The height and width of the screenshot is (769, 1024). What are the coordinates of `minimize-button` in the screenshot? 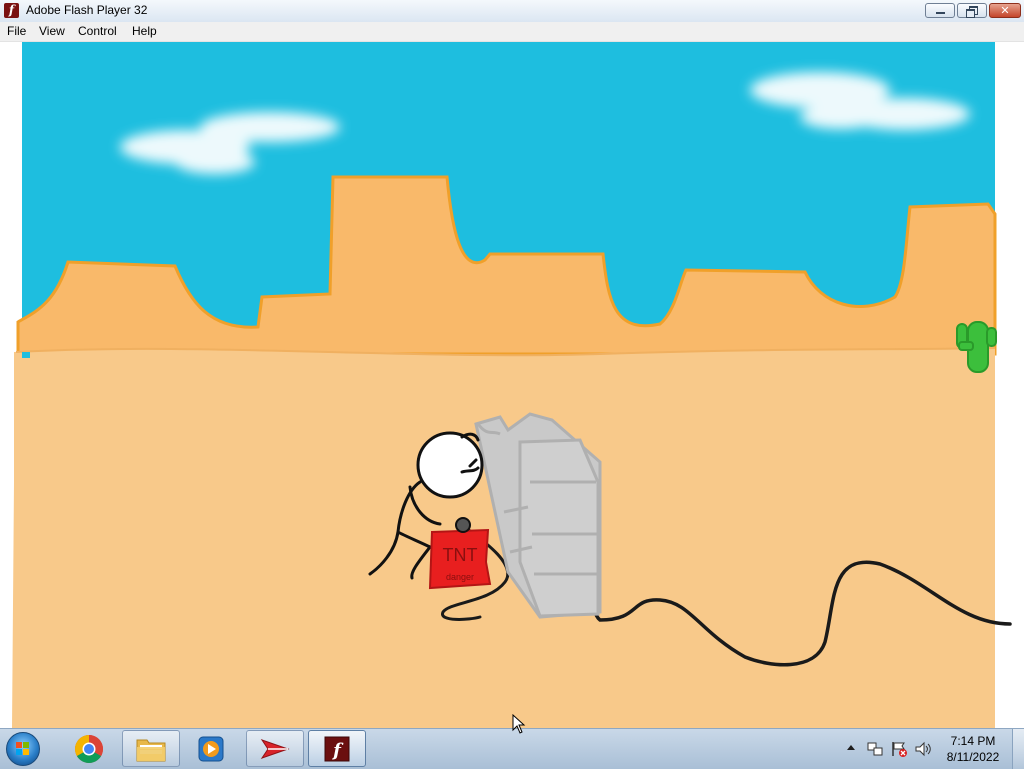 It's located at (940, 10).